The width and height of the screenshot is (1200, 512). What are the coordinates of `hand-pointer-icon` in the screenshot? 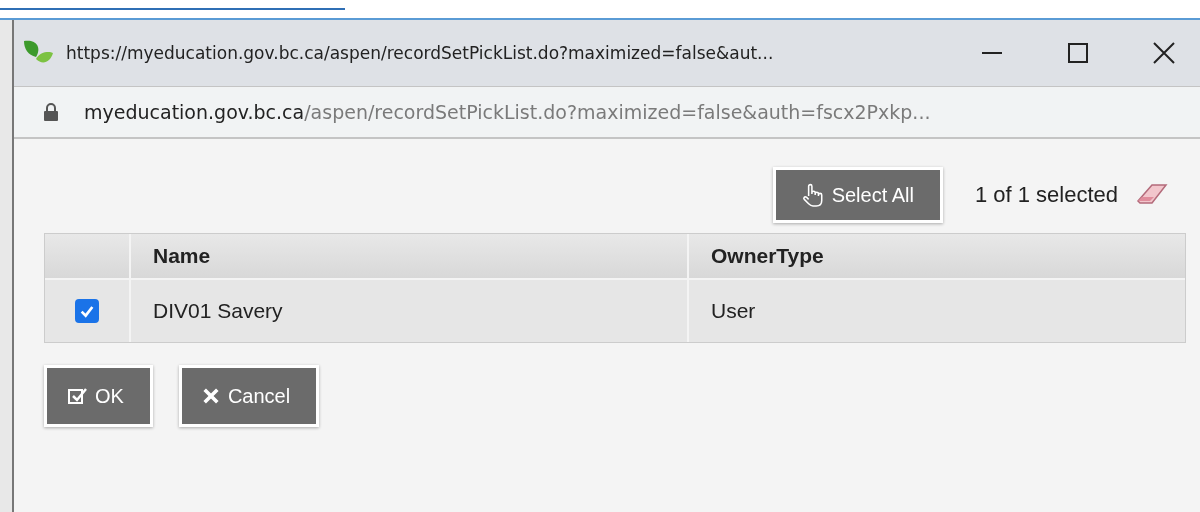 It's located at (812, 195).